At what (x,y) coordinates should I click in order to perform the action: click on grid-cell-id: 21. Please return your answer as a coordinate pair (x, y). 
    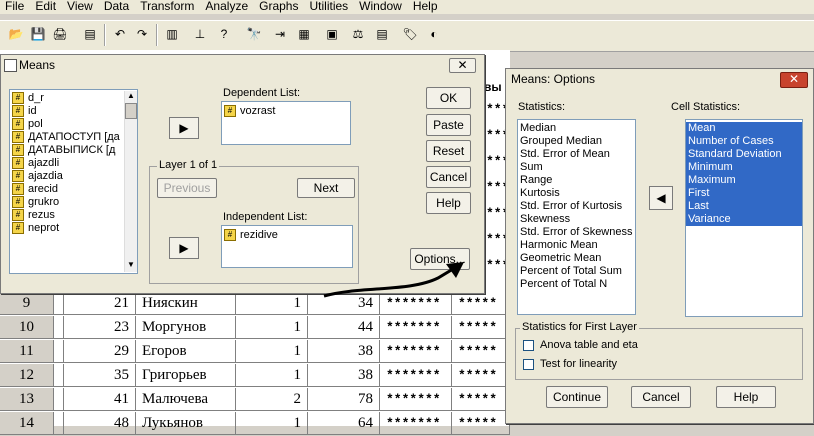
    Looking at the image, I should click on (100, 303).